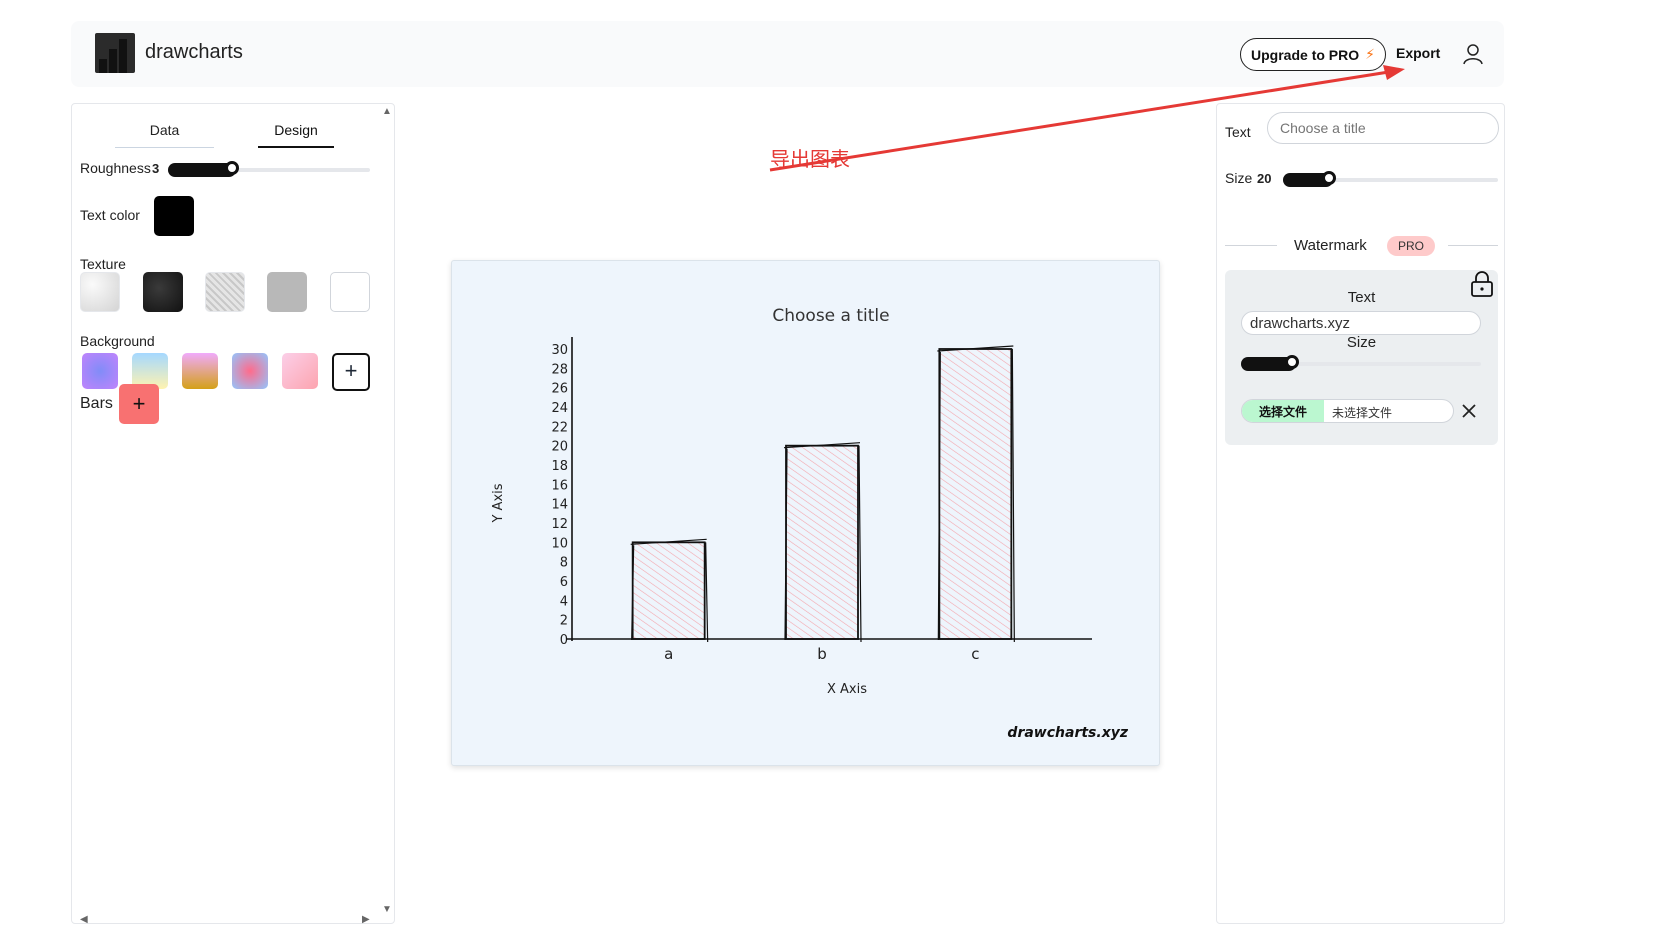 The image size is (1680, 925). Describe the element at coordinates (559, 485) in the screenshot. I see `y-tick-label: 16` at that location.